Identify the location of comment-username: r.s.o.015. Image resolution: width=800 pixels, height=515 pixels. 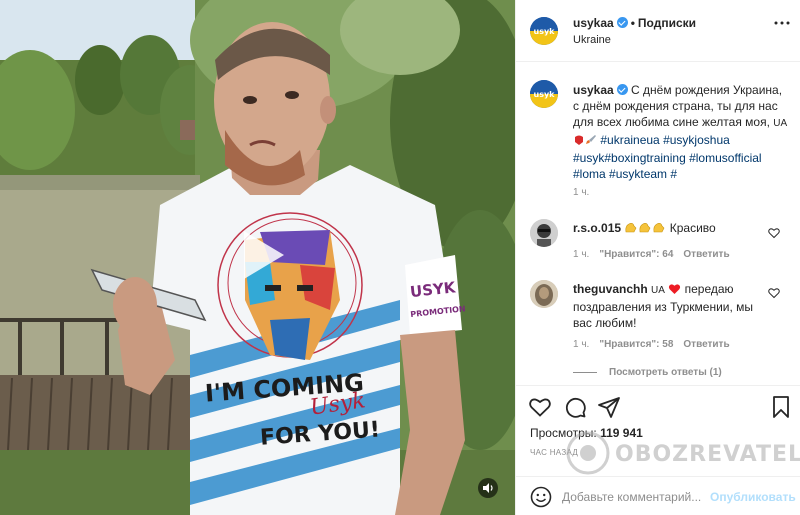
(597, 228).